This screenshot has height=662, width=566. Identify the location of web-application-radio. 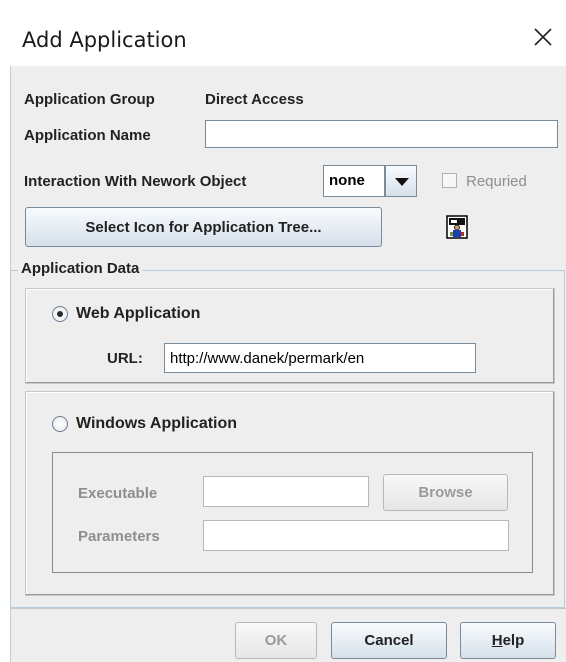
(60, 314).